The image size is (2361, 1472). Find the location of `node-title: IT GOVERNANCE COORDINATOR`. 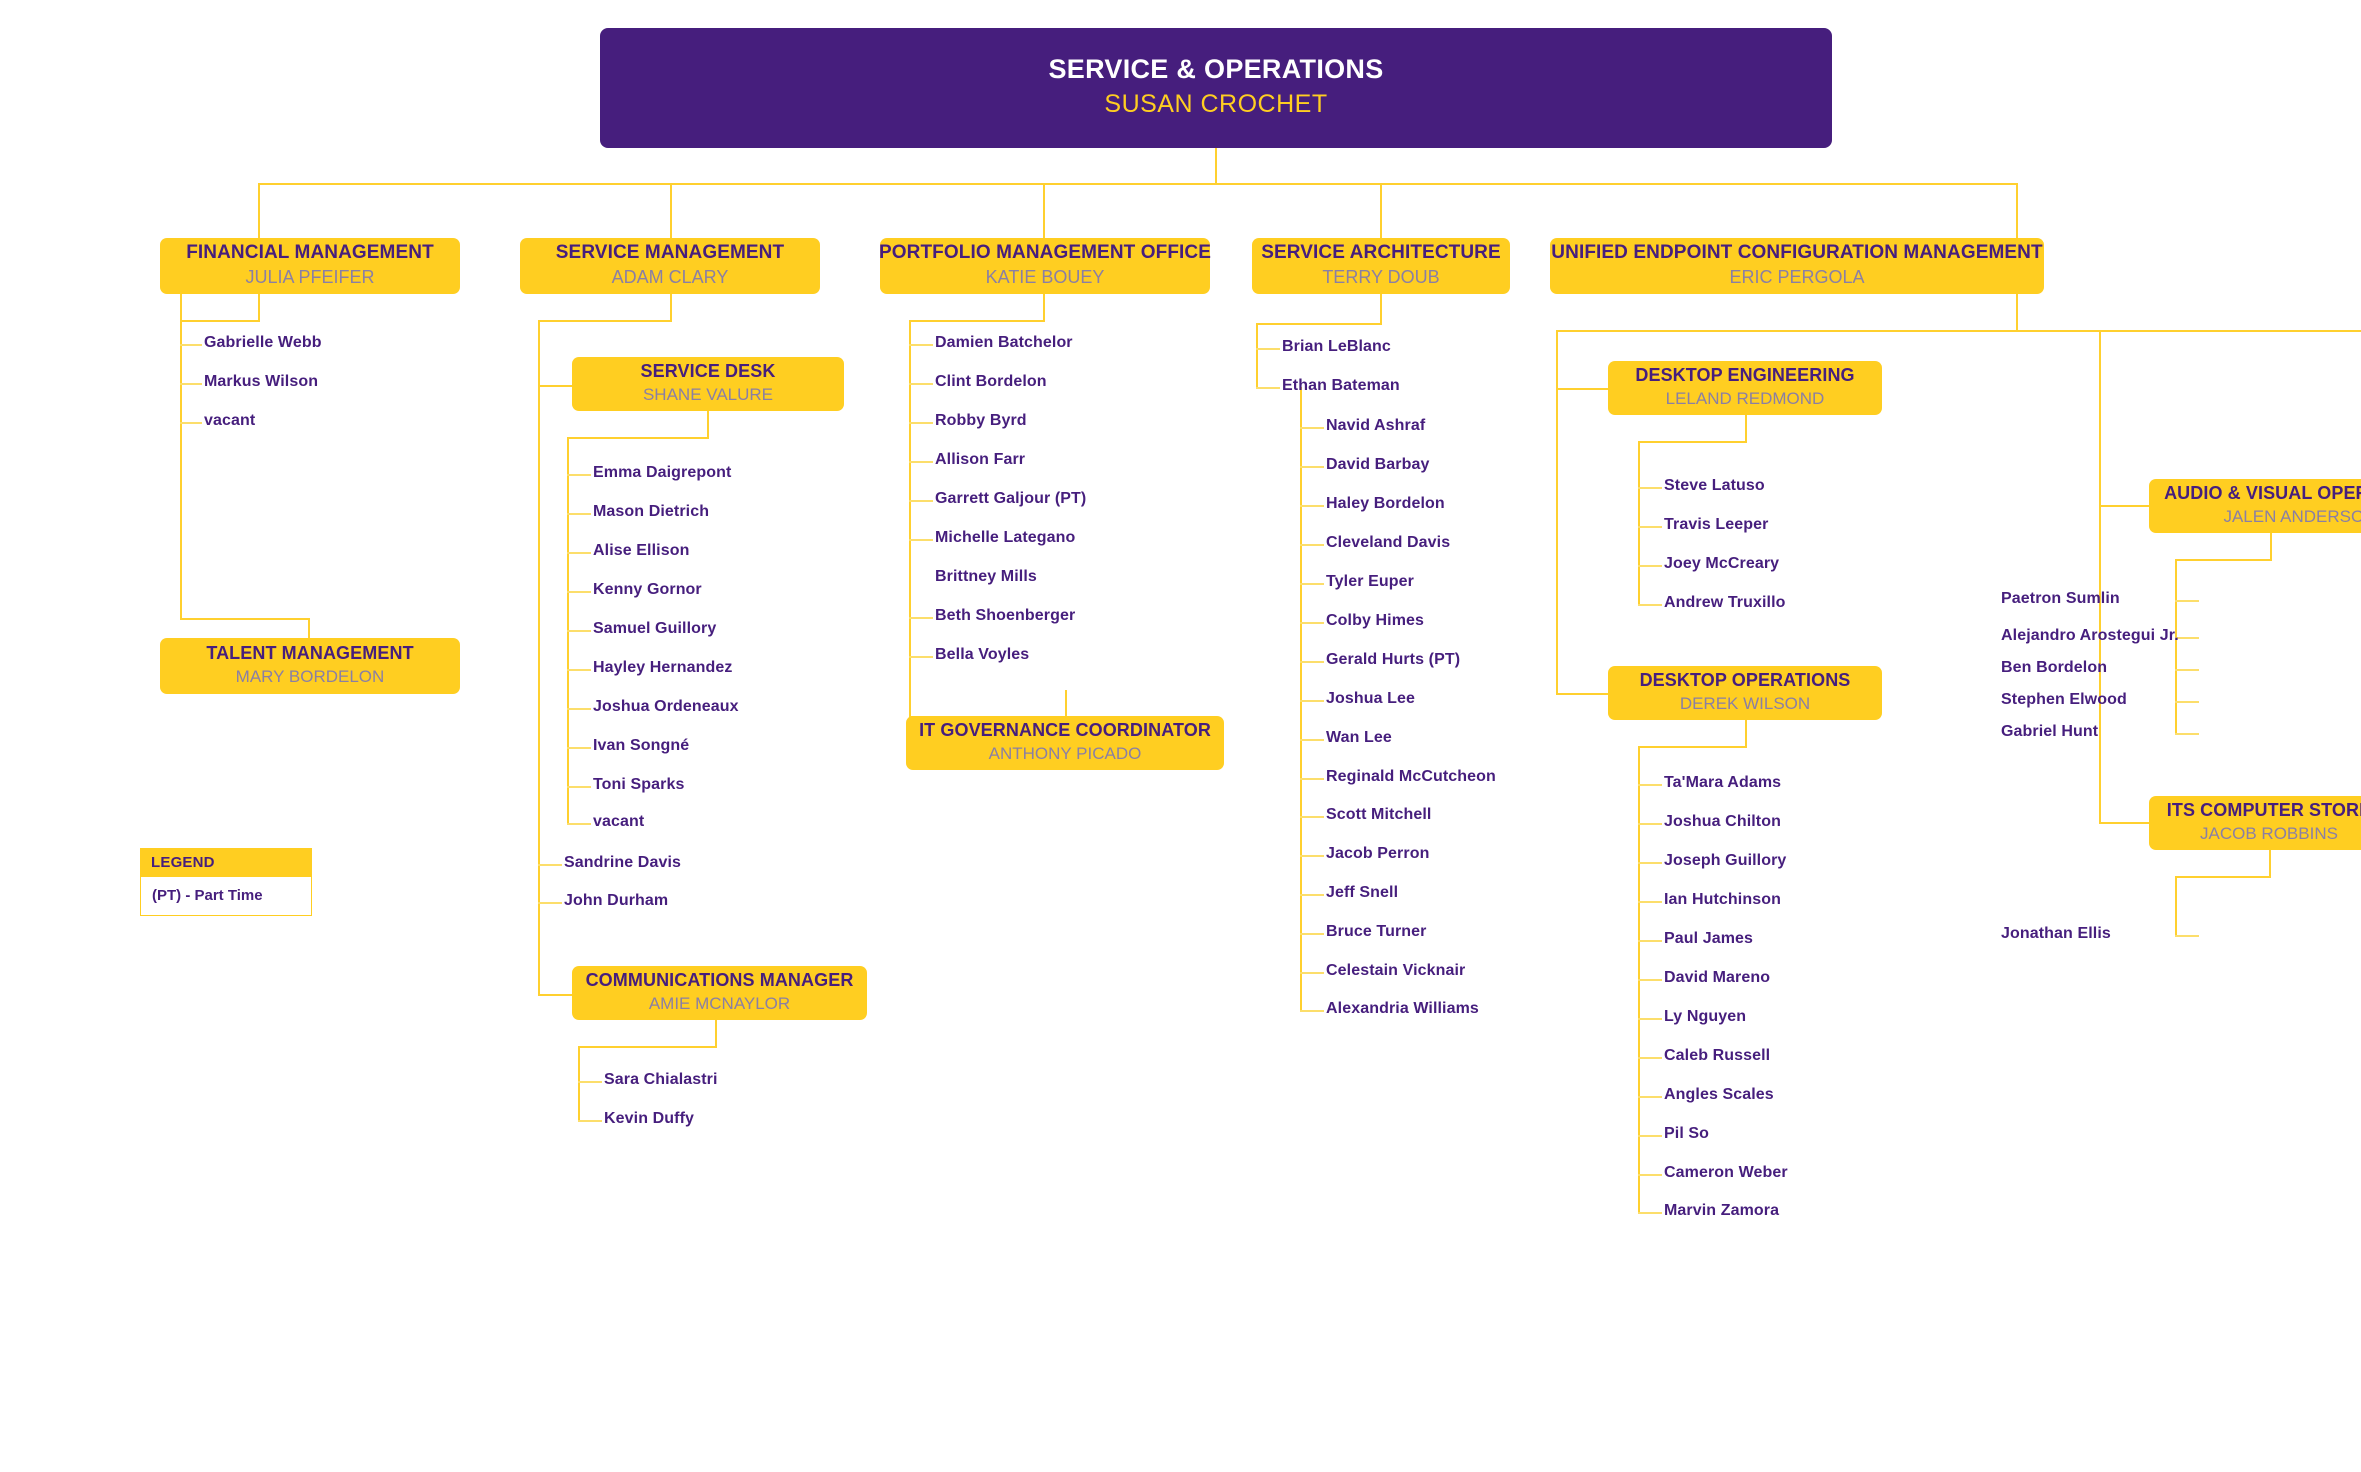

node-title: IT GOVERNANCE COORDINATOR is located at coordinates (1065, 730).